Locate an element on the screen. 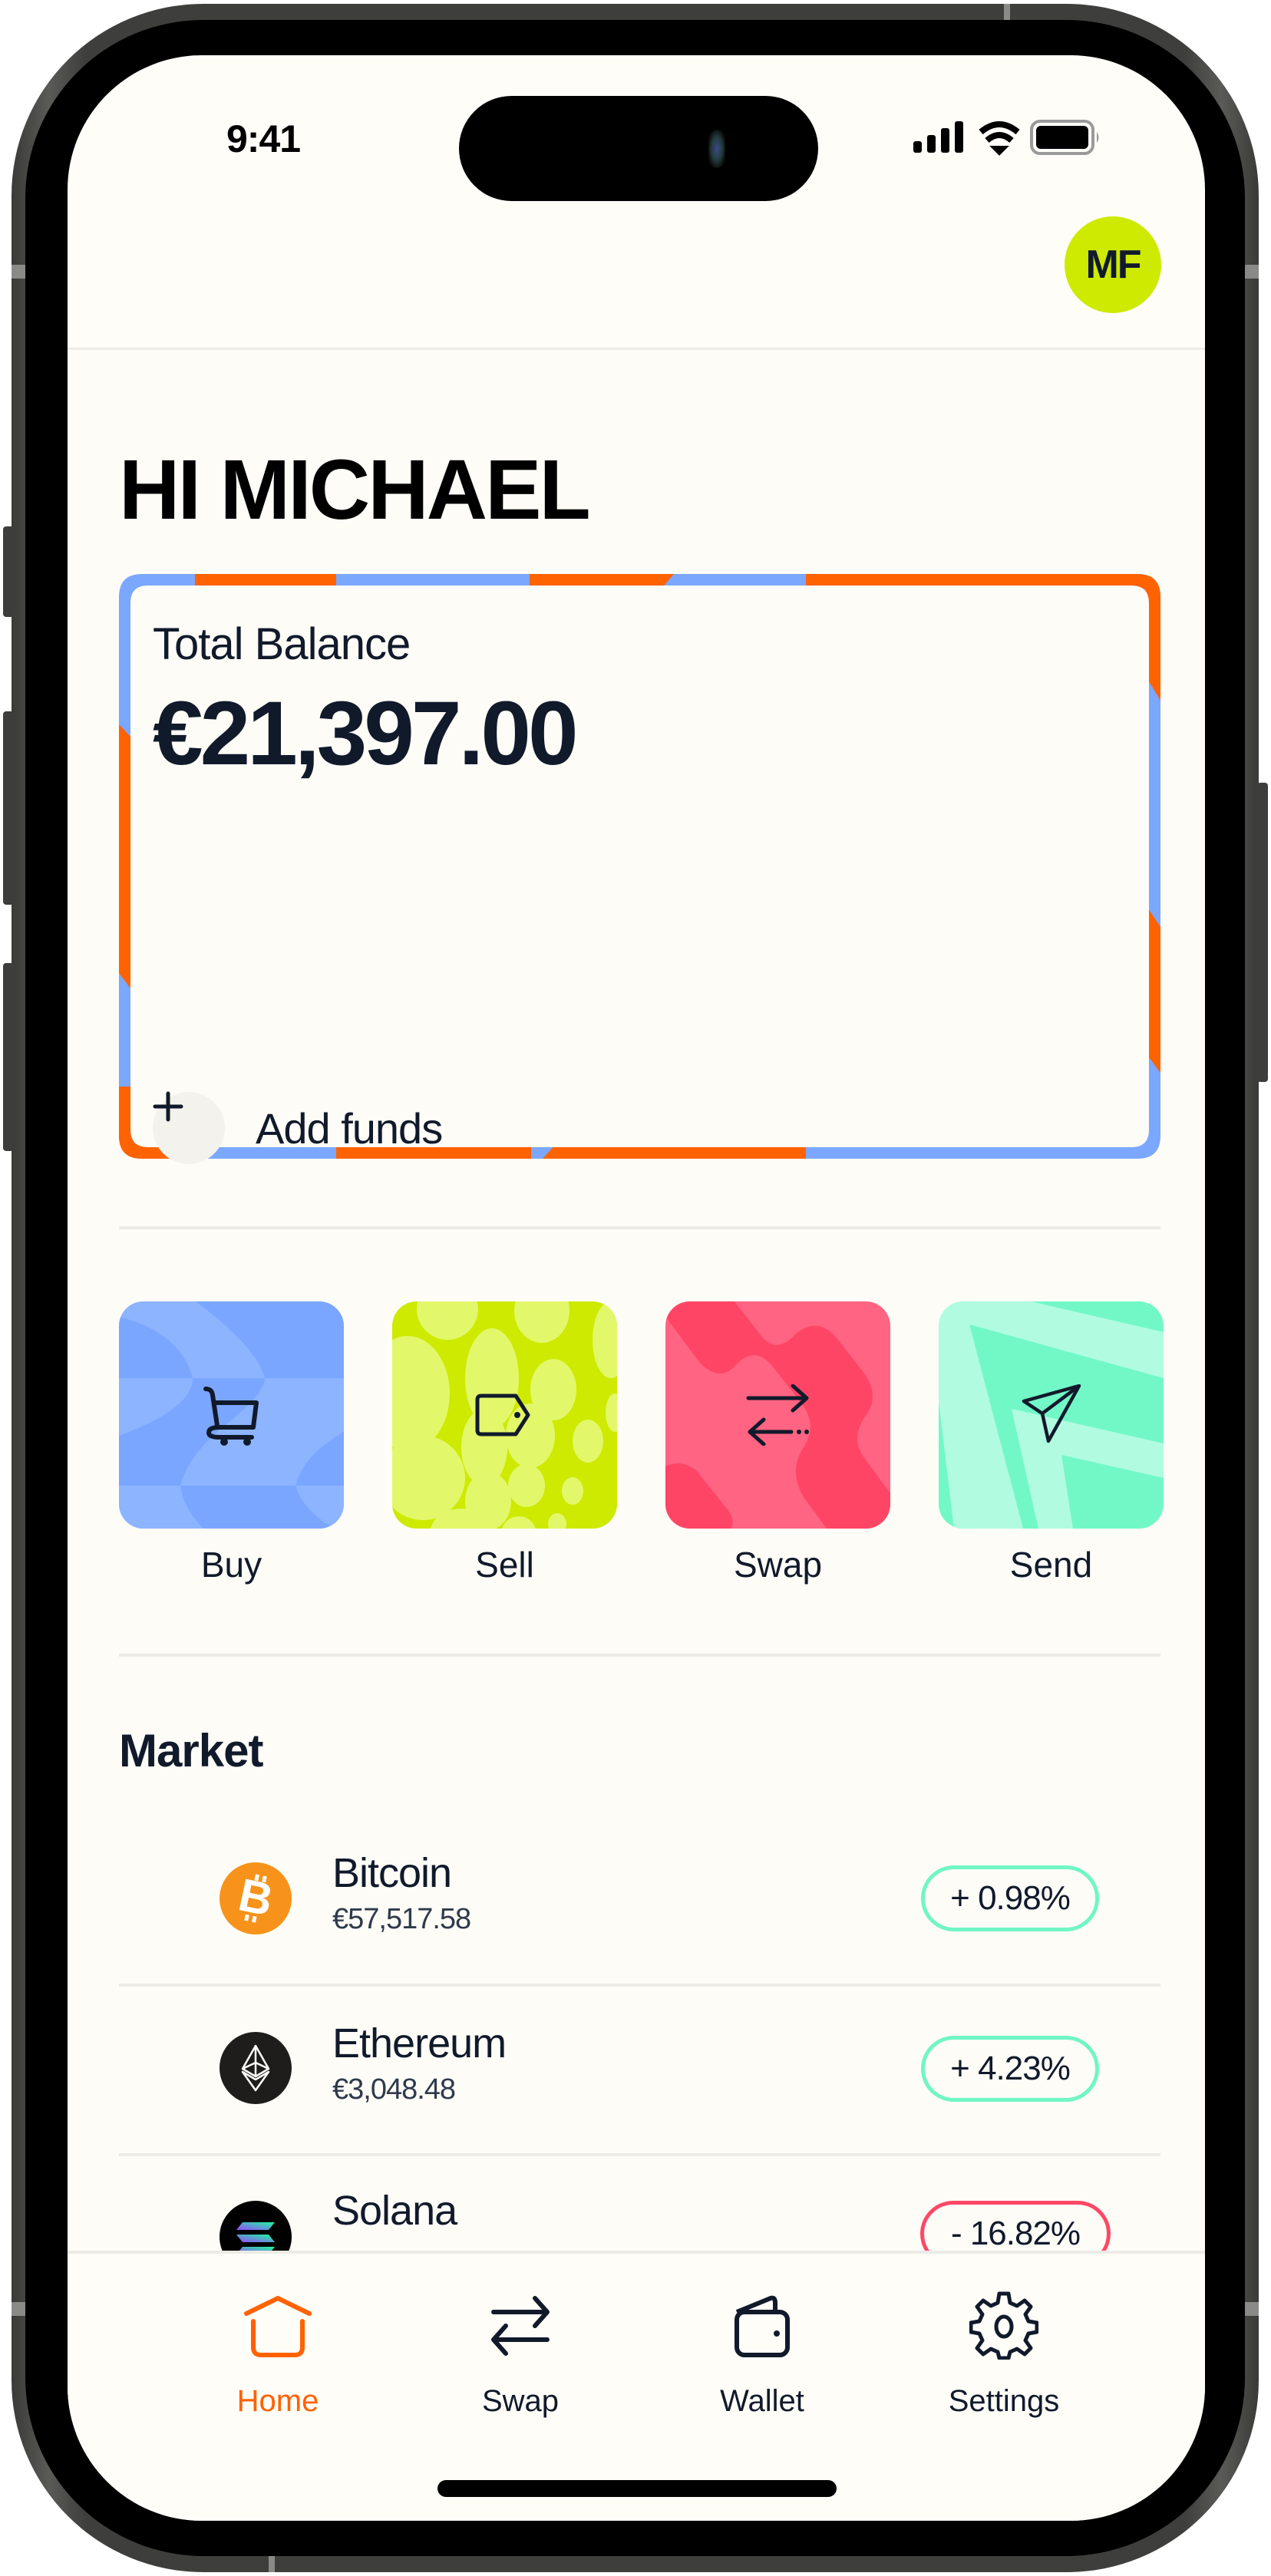 This screenshot has height=2576, width=1271. power-button is located at coordinates (1262, 933).